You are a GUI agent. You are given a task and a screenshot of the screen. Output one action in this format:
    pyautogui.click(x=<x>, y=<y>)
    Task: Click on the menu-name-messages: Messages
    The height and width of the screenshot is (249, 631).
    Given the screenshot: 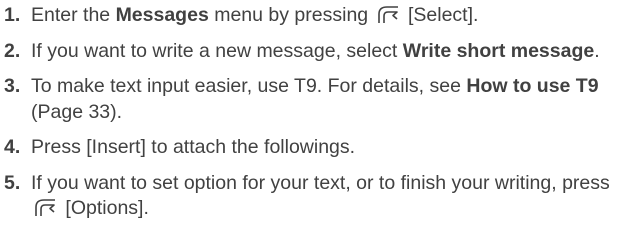 What is the action you would take?
    pyautogui.click(x=162, y=15)
    